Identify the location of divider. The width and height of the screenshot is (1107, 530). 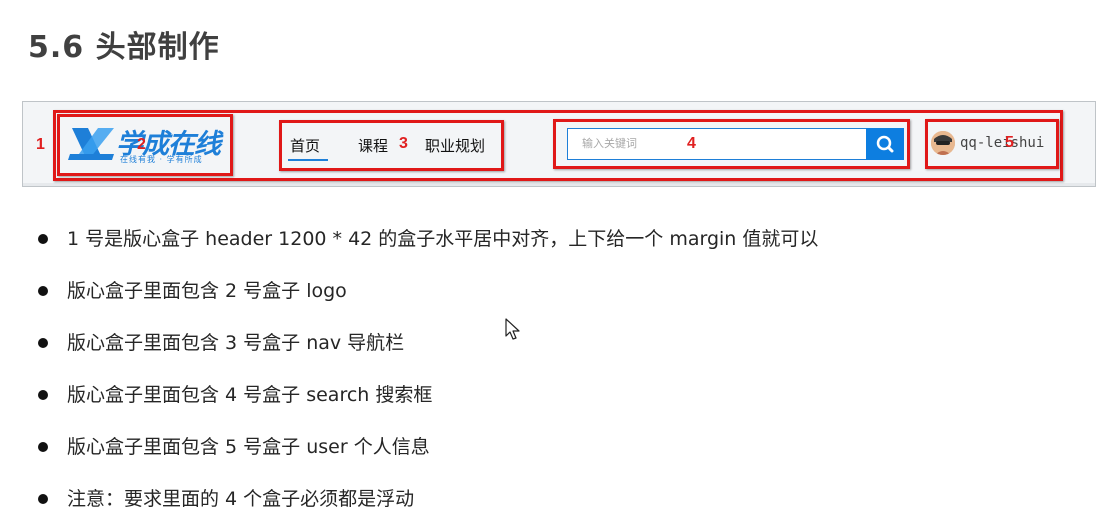
(559, 184).